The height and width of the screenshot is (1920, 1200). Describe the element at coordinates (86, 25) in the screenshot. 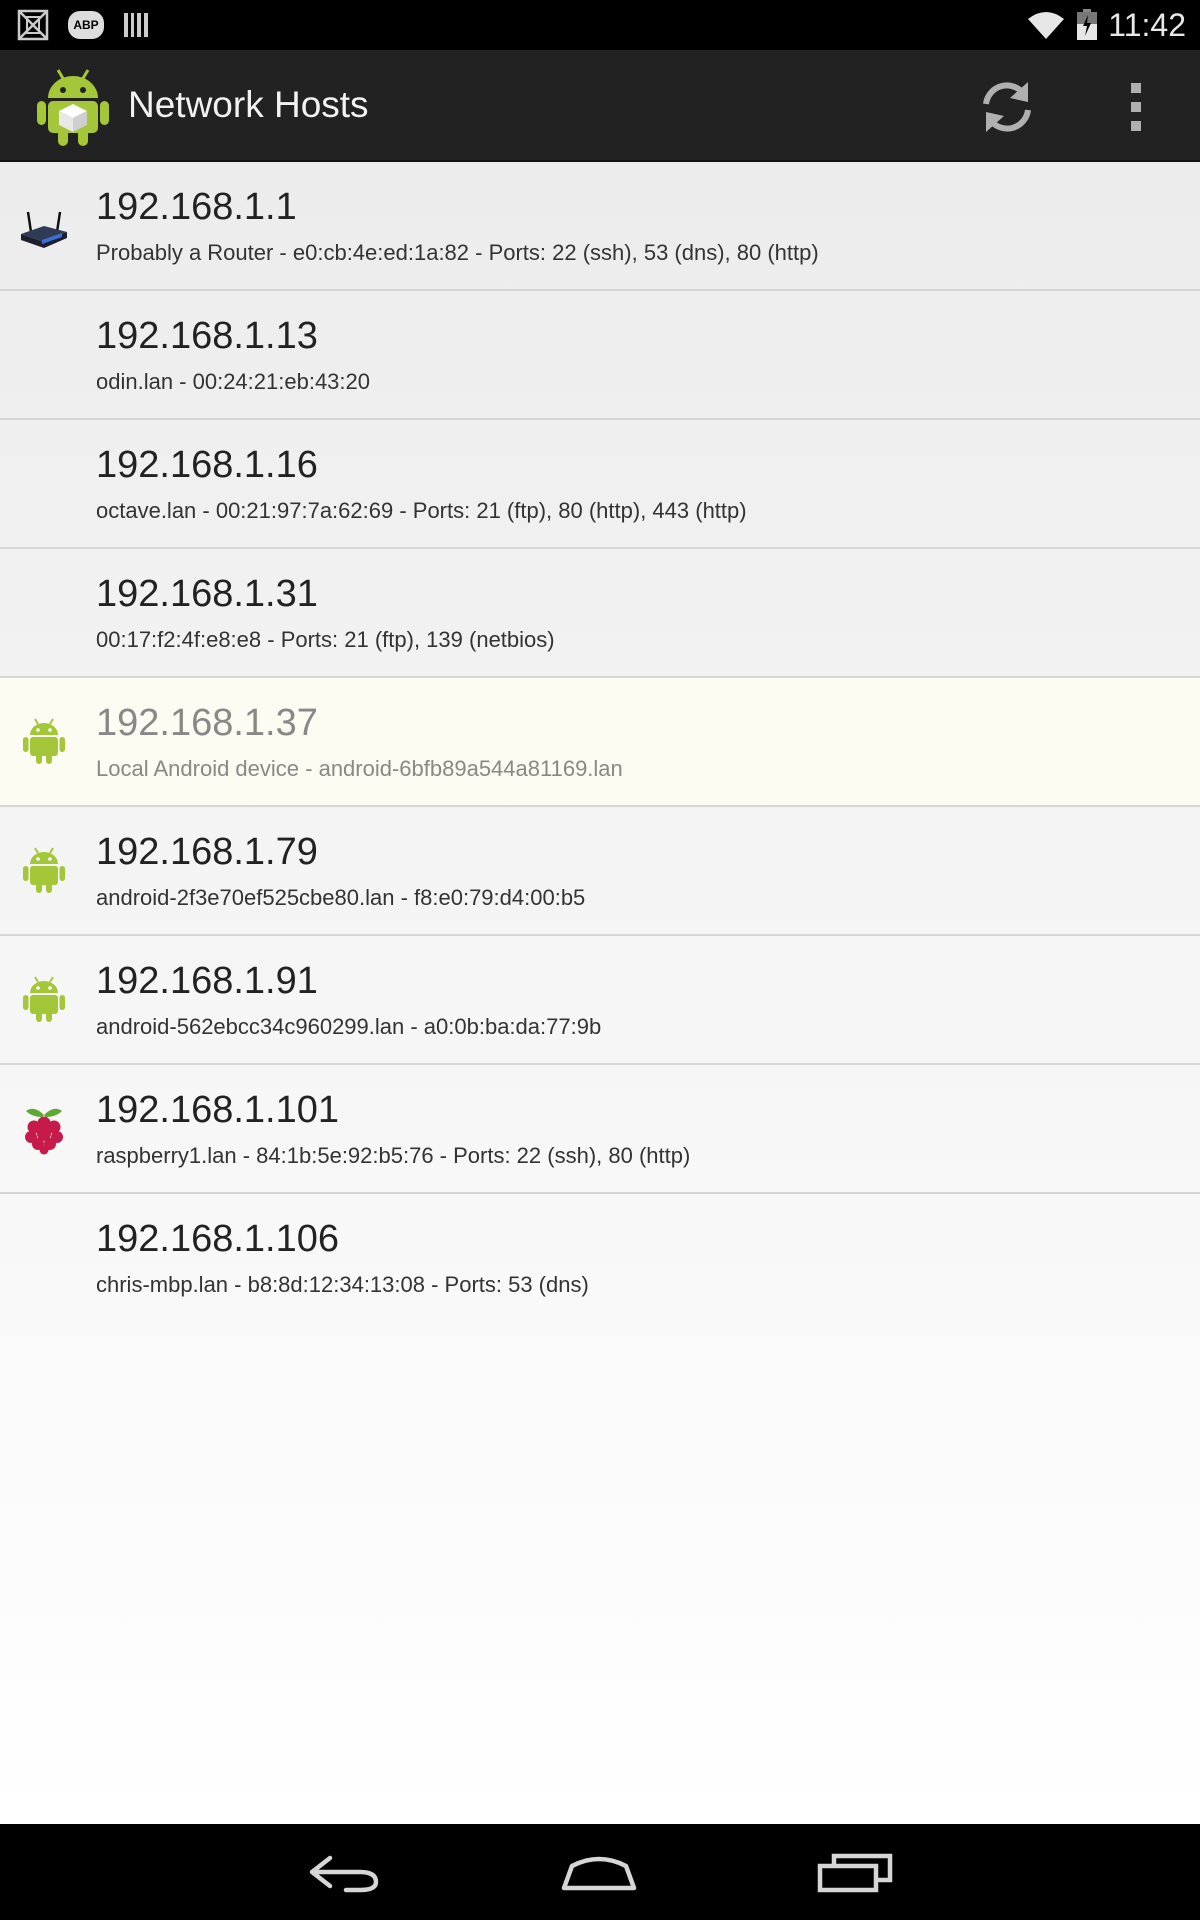

I see `adblock-plus-icon: ABP` at that location.